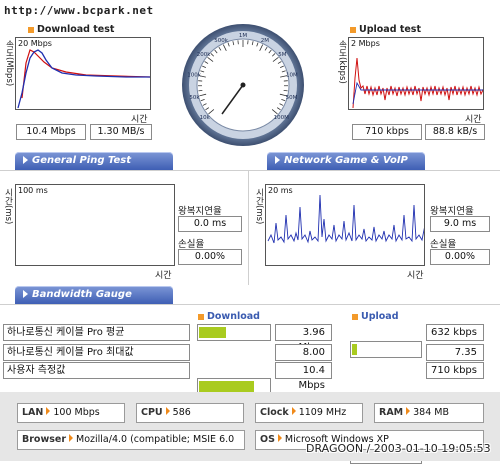 This screenshot has width=500, height=464. Describe the element at coordinates (200, 210) in the screenshot. I see `ping-latency-label: 왕복지연율` at that location.